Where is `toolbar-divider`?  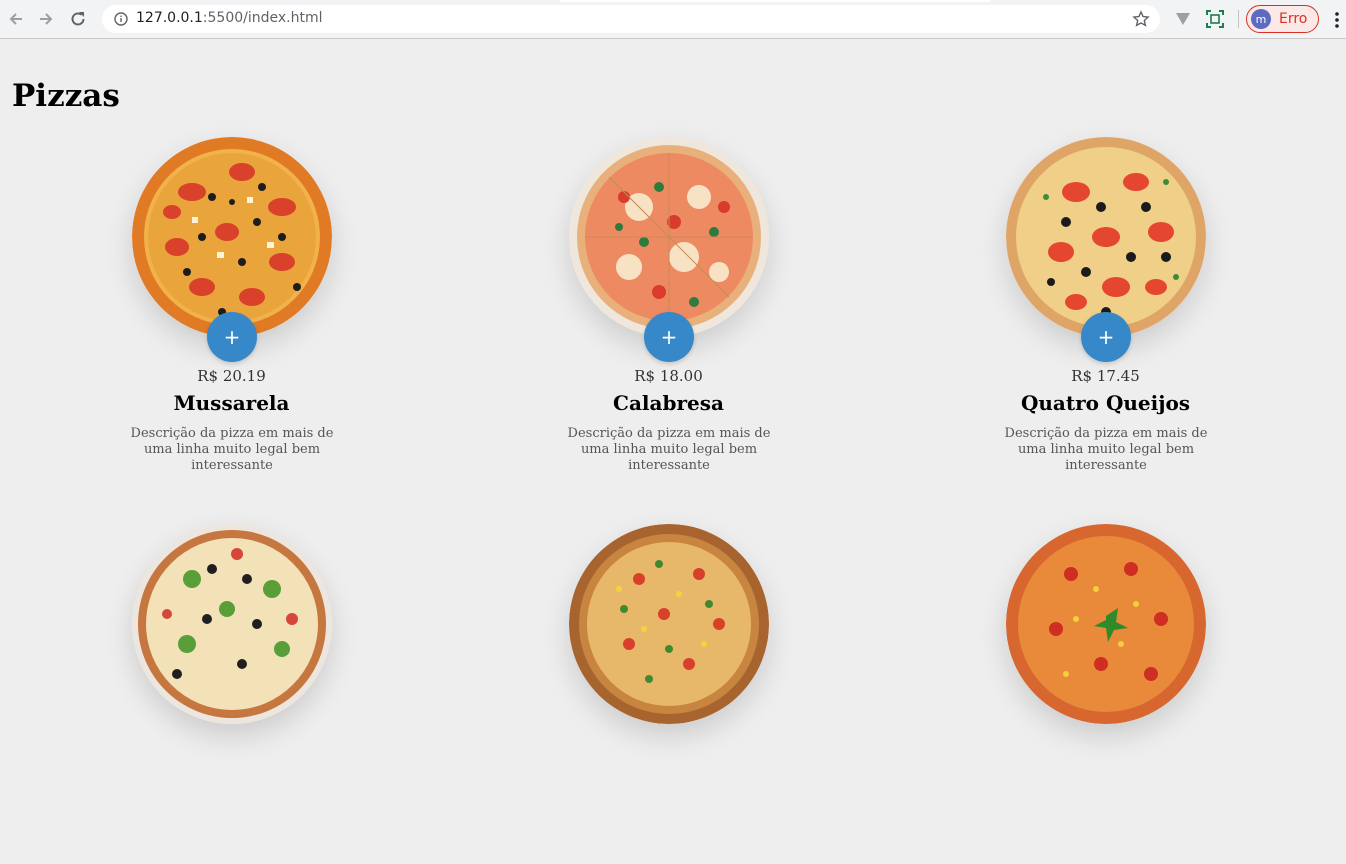
toolbar-divider is located at coordinates (1238, 19).